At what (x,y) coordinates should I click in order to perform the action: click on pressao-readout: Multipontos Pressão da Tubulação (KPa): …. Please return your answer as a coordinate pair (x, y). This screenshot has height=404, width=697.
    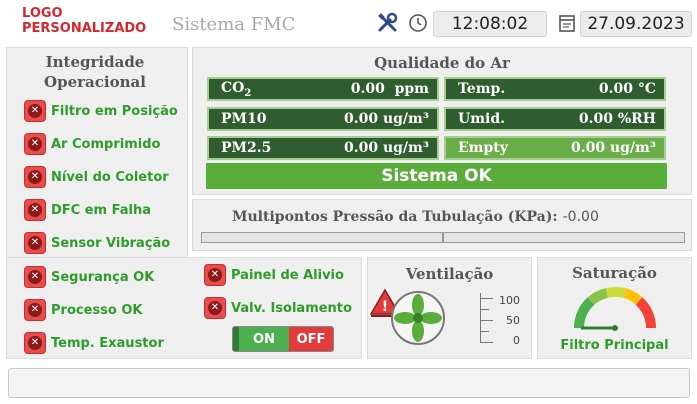
    Looking at the image, I should click on (415, 215).